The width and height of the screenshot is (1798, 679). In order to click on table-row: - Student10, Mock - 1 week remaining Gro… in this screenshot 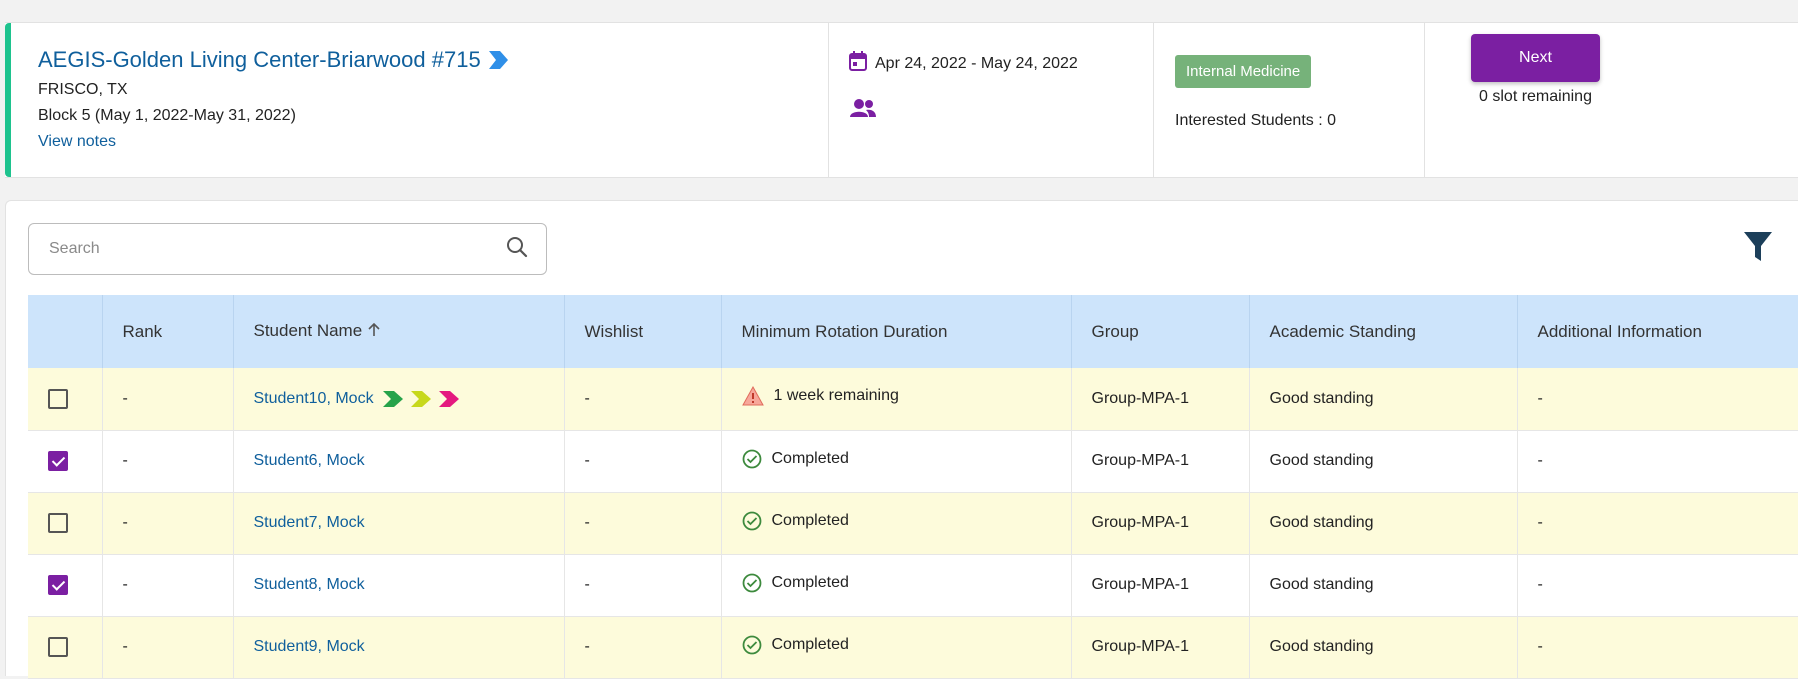, I will do `click(913, 399)`.